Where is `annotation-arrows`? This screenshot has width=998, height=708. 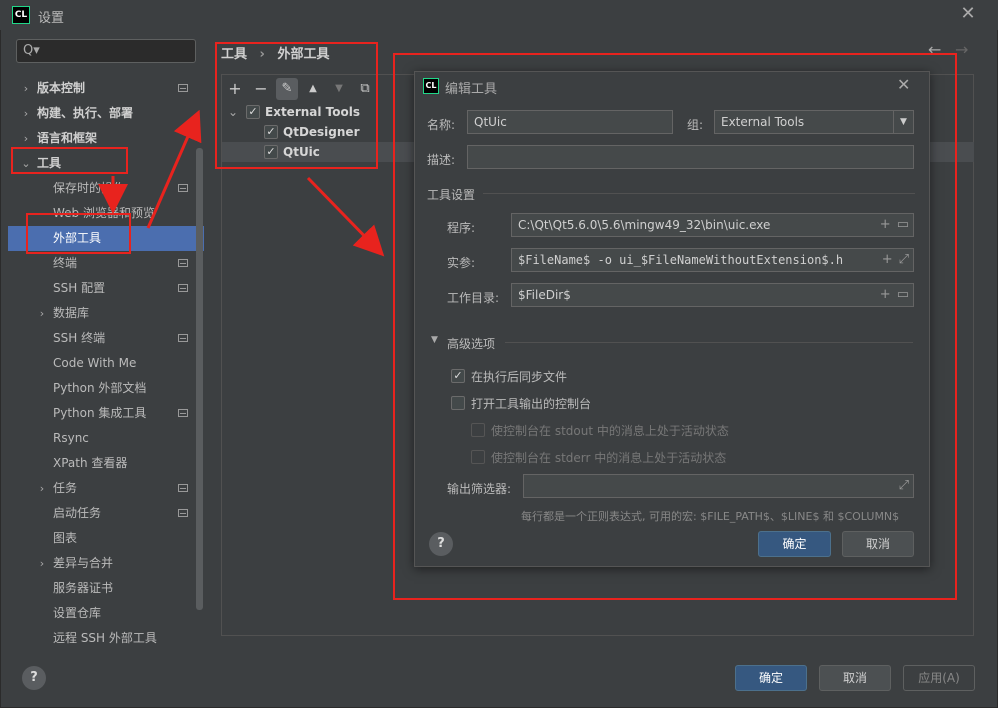 annotation-arrows is located at coordinates (241, 183).